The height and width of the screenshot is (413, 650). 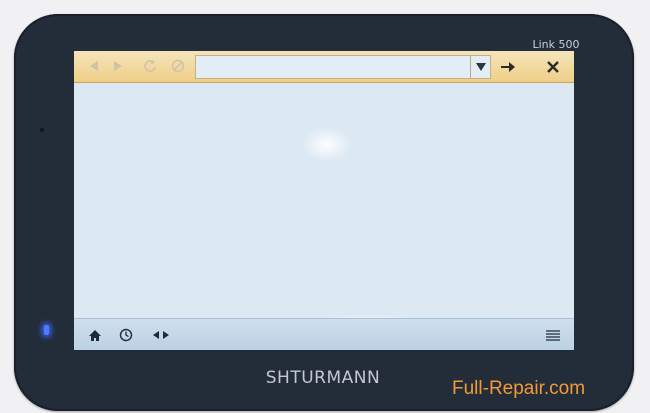 I want to click on address-field, so click(x=343, y=67).